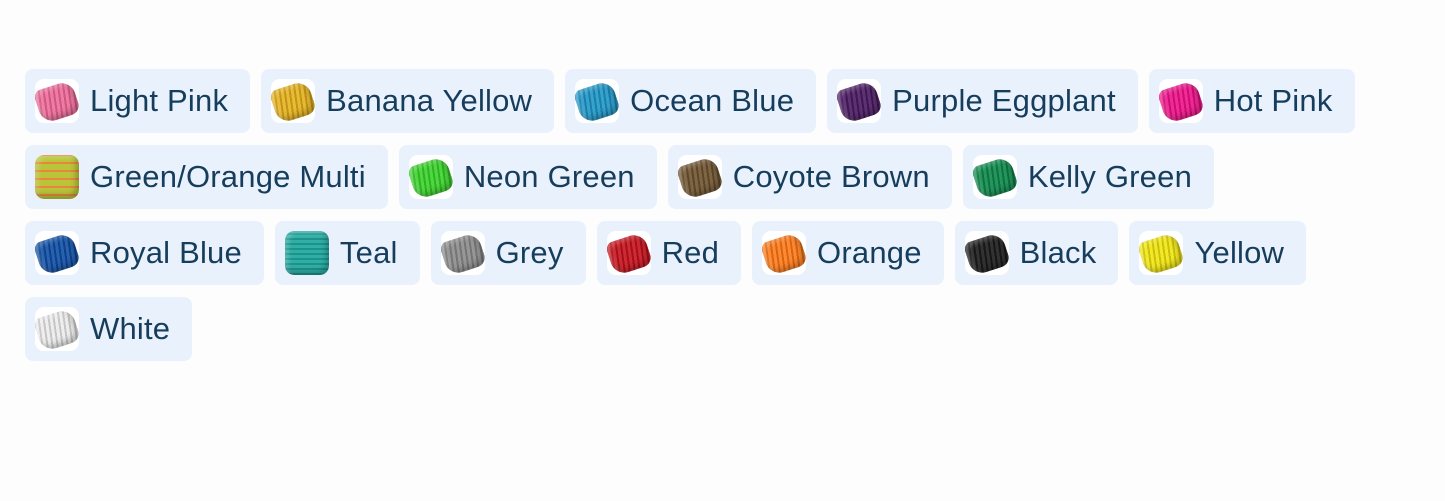 This screenshot has width=1445, height=501. Describe the element at coordinates (699, 177) in the screenshot. I see `coyote-brown-swatch-icon` at that location.